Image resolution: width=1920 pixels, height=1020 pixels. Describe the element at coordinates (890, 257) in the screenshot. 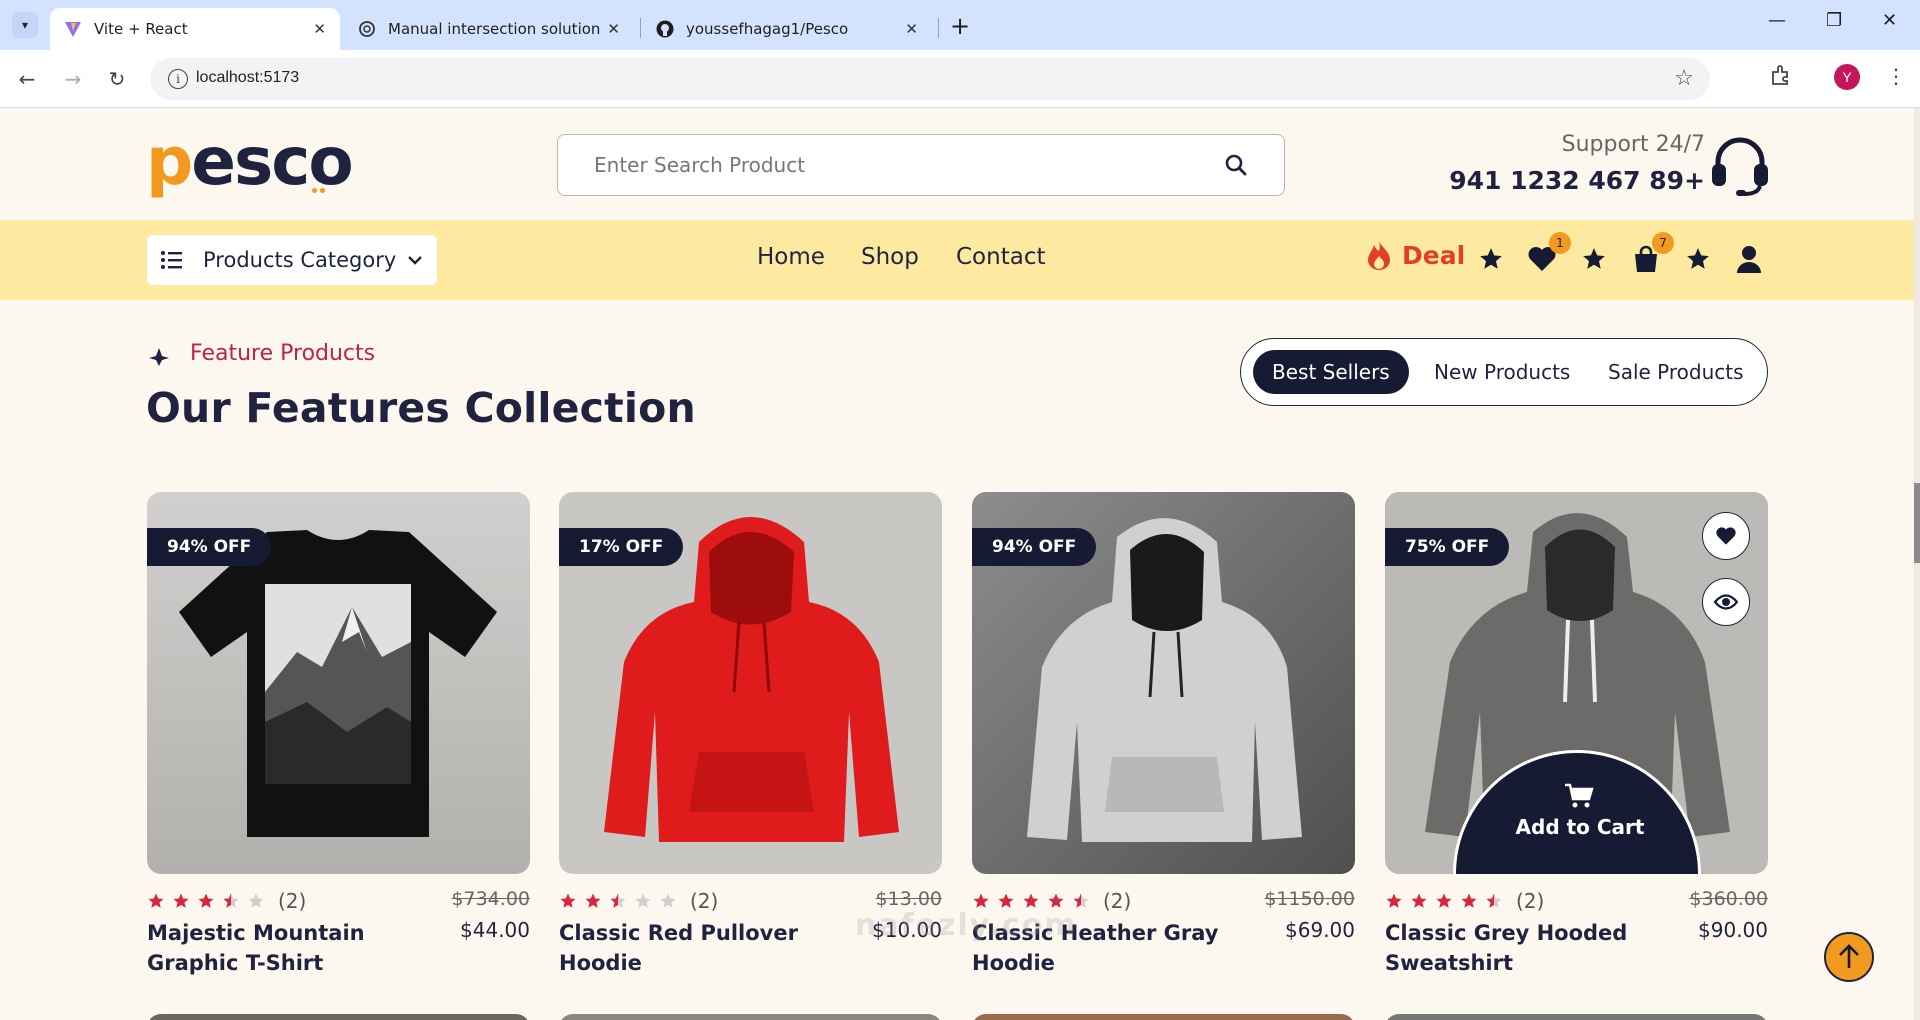

I see `nav-link-shop: Shop` at that location.